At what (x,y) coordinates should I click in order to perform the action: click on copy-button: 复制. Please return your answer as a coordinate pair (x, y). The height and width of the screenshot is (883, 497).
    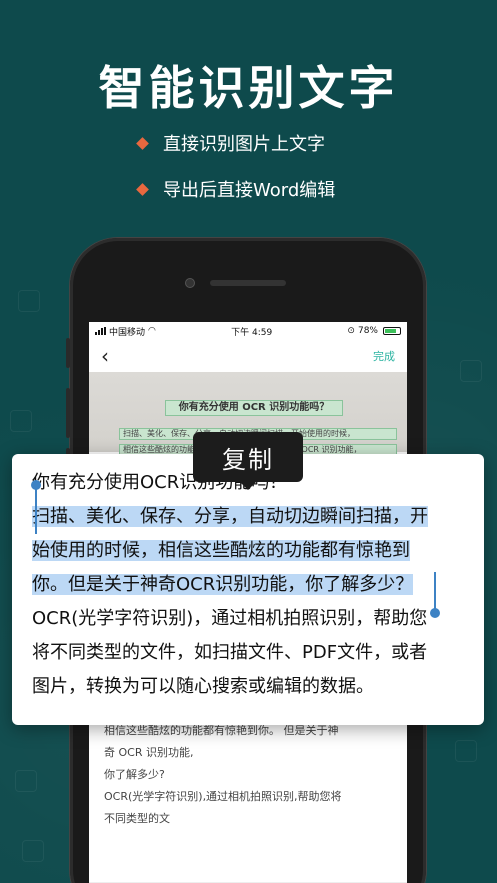
    Looking at the image, I should click on (248, 461).